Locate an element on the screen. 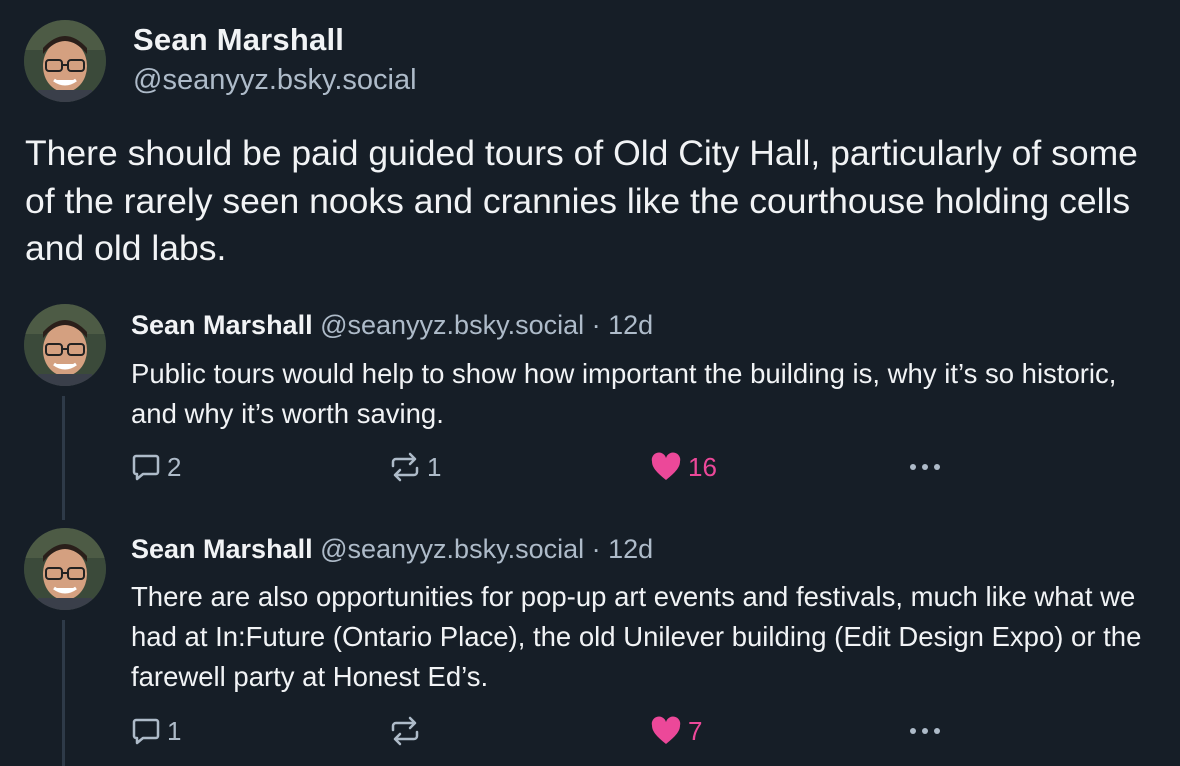 This screenshot has width=1180, height=766. like-button: 16 is located at coordinates (683, 467).